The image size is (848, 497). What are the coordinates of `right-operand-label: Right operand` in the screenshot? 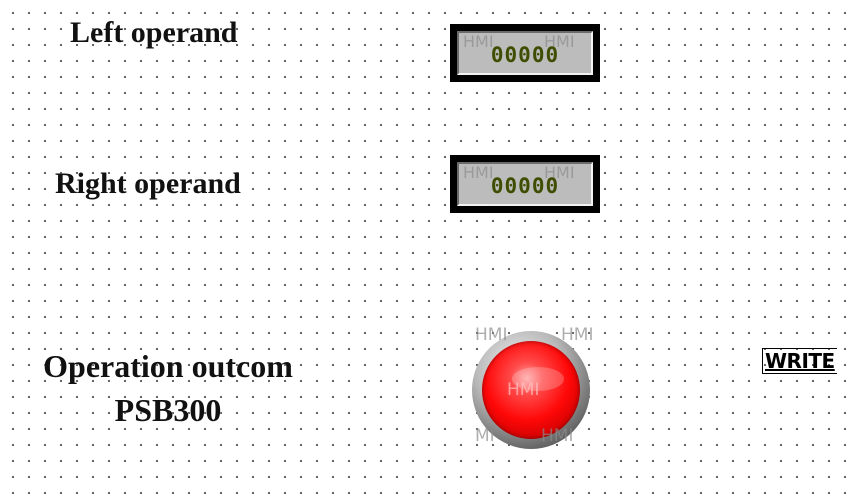 It's located at (148, 183).